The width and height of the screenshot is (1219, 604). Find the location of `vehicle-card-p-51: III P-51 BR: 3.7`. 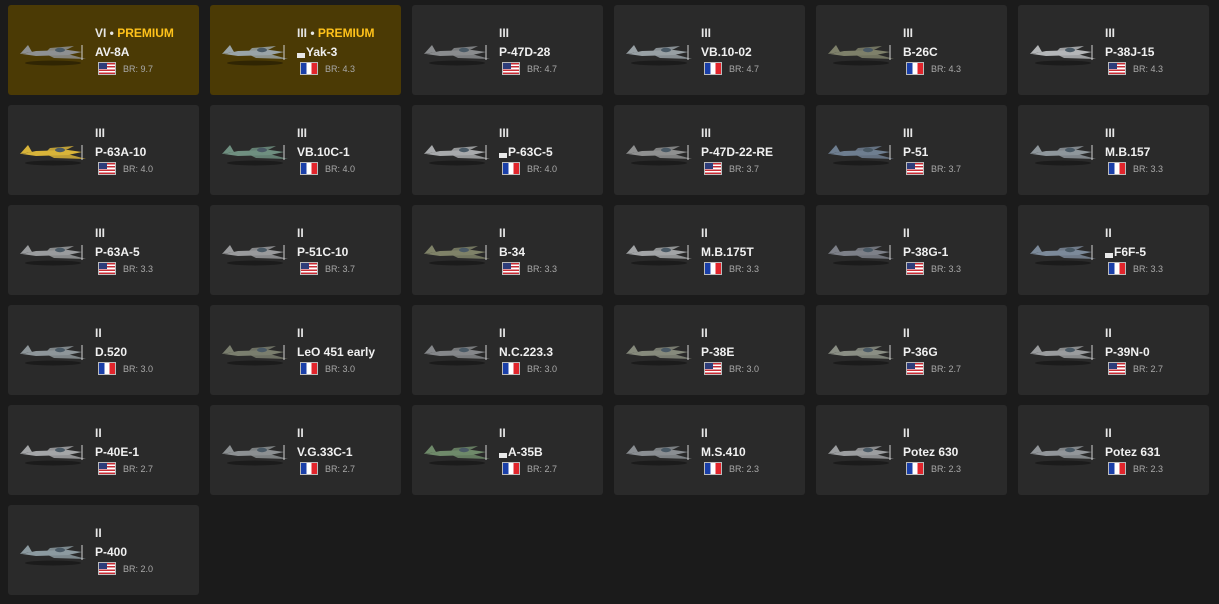

vehicle-card-p-51: III P-51 BR: 3.7 is located at coordinates (911, 150).